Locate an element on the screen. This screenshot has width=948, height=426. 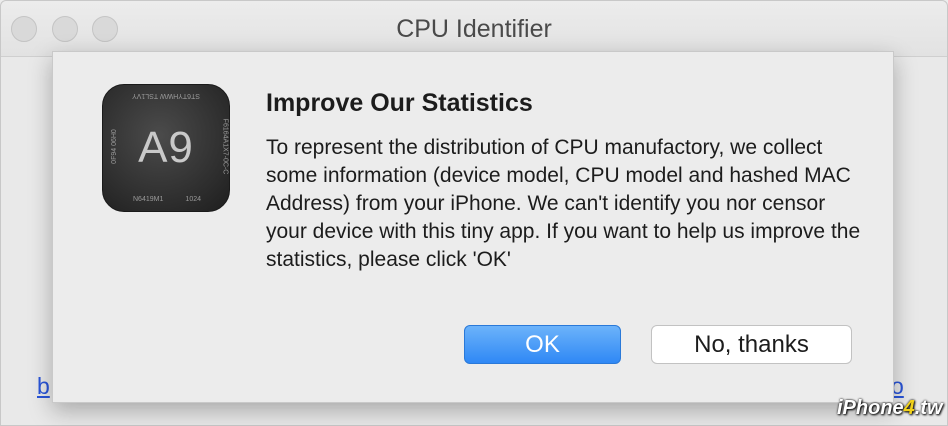
background-link-left: b is located at coordinates (43, 386).